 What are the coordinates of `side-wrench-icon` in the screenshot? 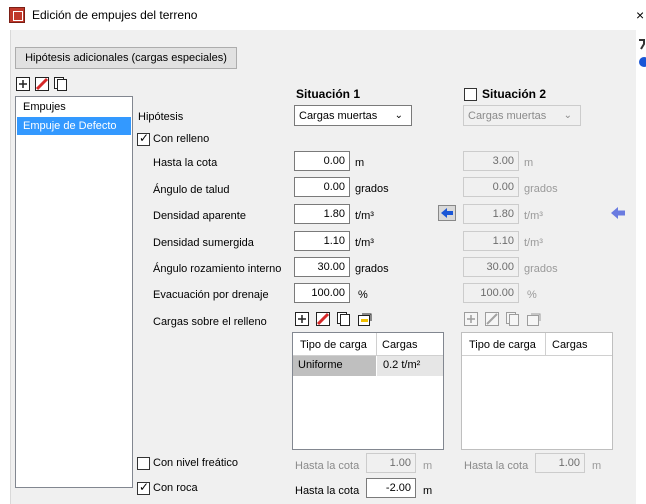 It's located at (642, 44).